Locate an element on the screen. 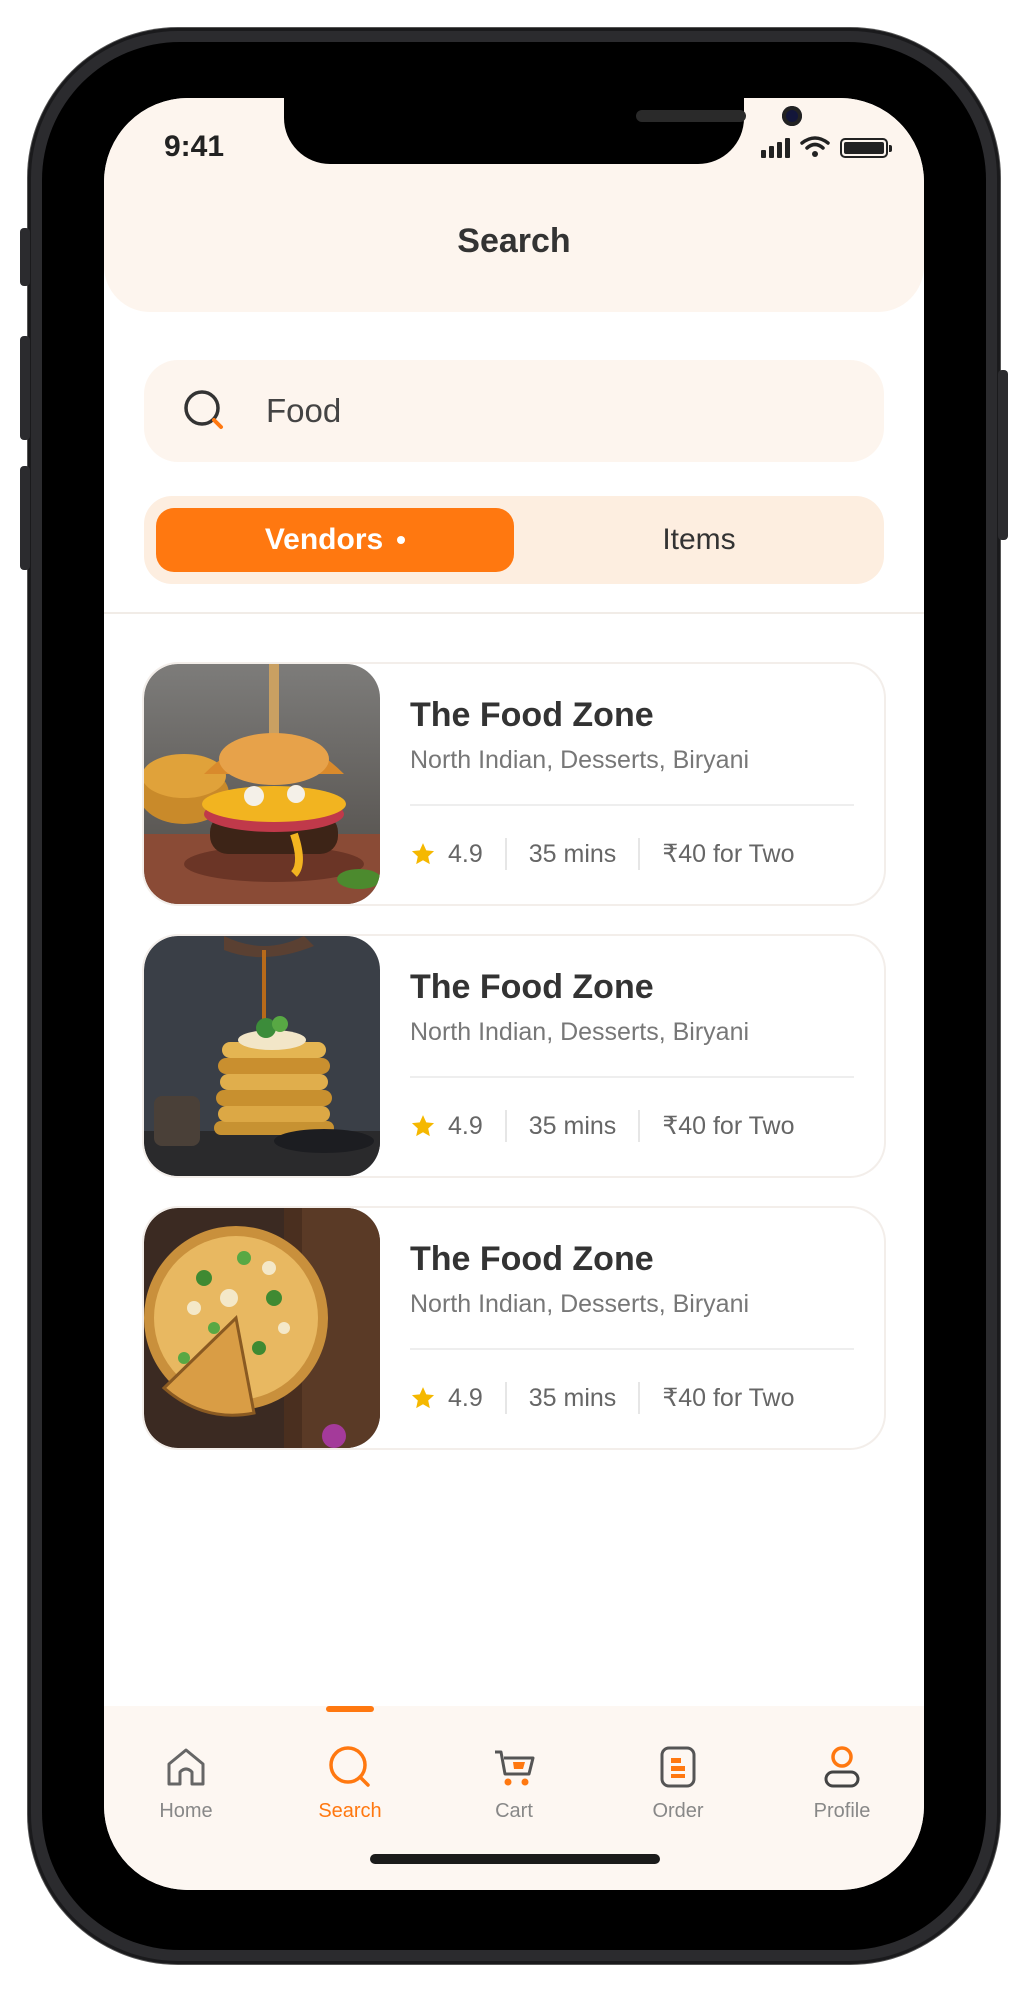 This screenshot has height=1992, width=1028. profile-icon is located at coordinates (842, 1767).